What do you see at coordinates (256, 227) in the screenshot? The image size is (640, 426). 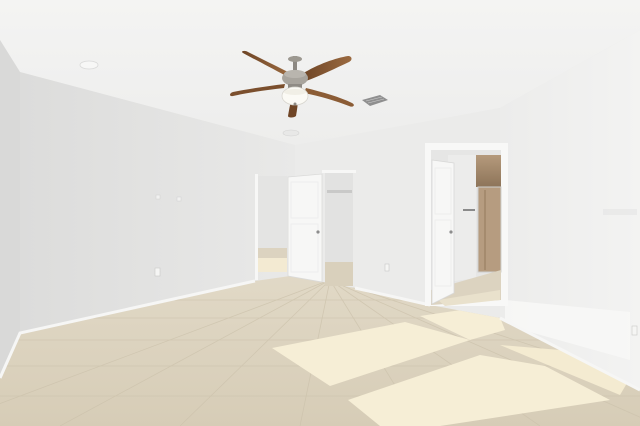 I see `hall-door-frame` at bounding box center [256, 227].